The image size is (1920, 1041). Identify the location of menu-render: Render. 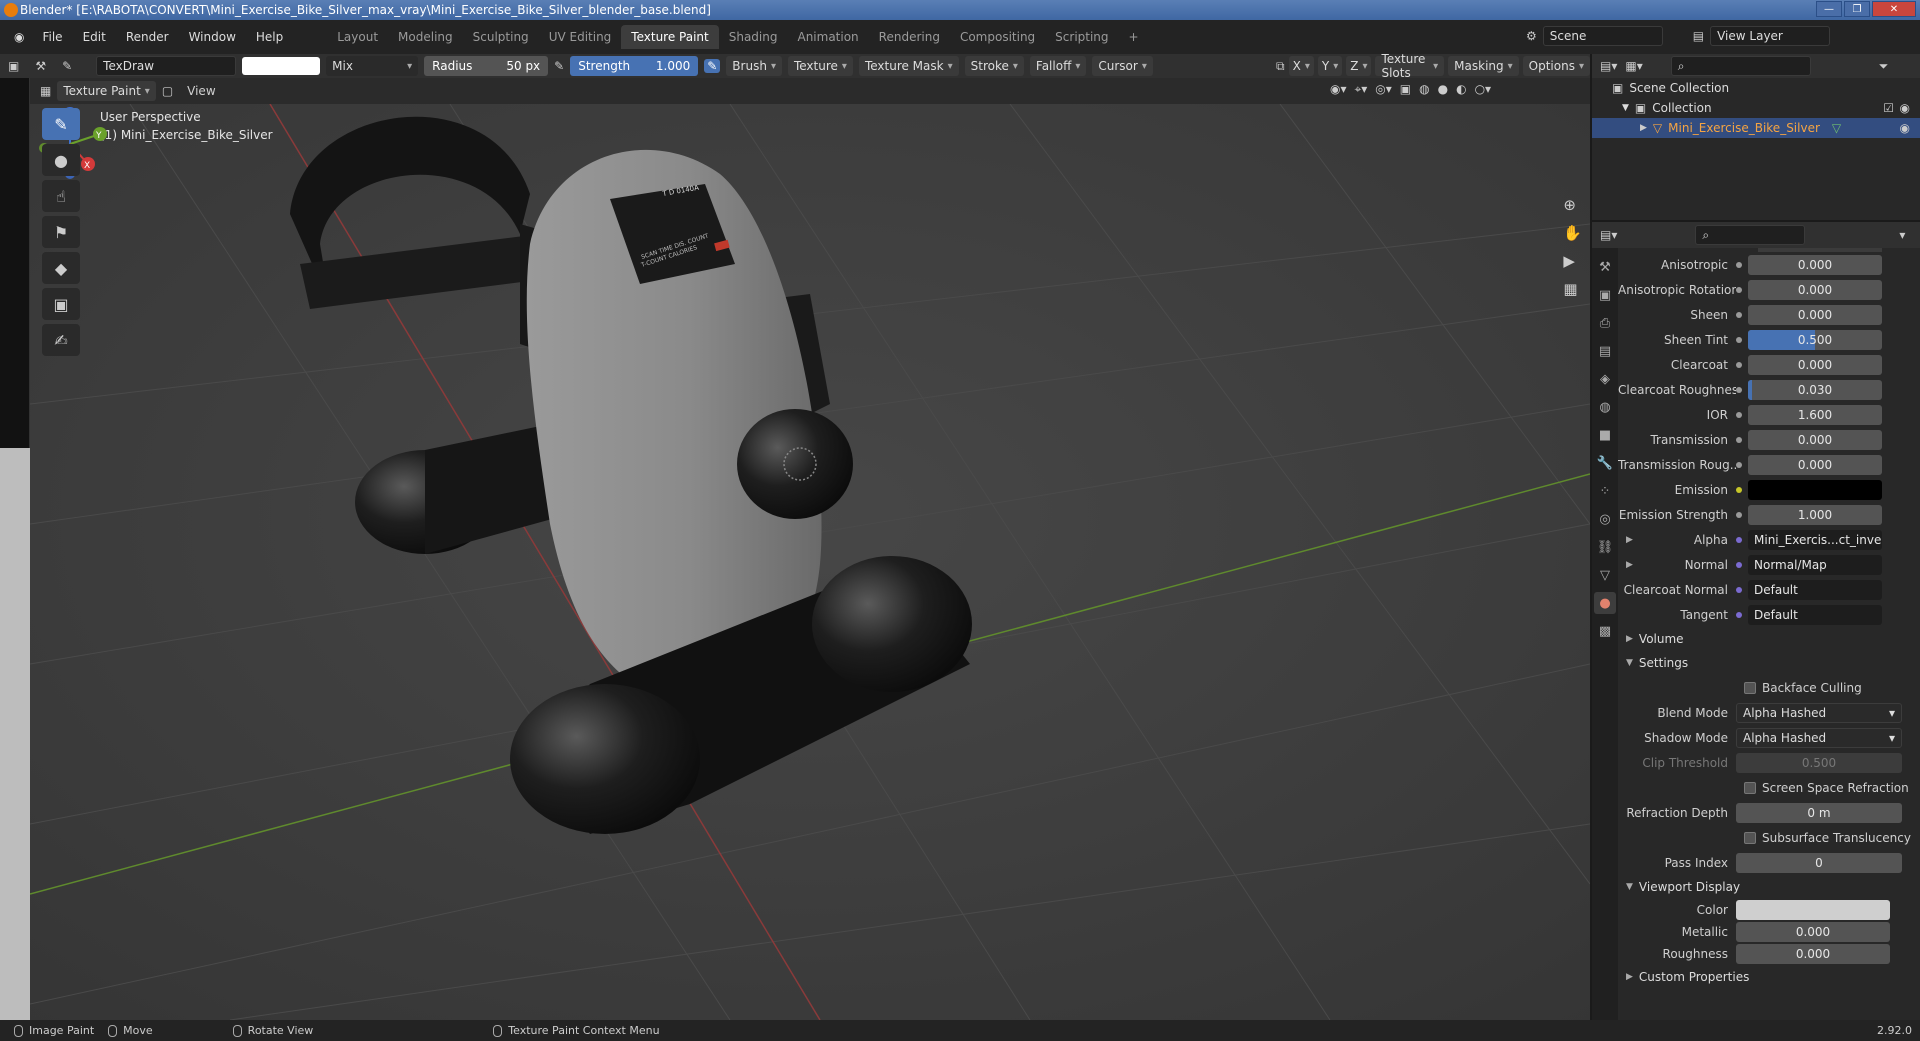
(147, 37).